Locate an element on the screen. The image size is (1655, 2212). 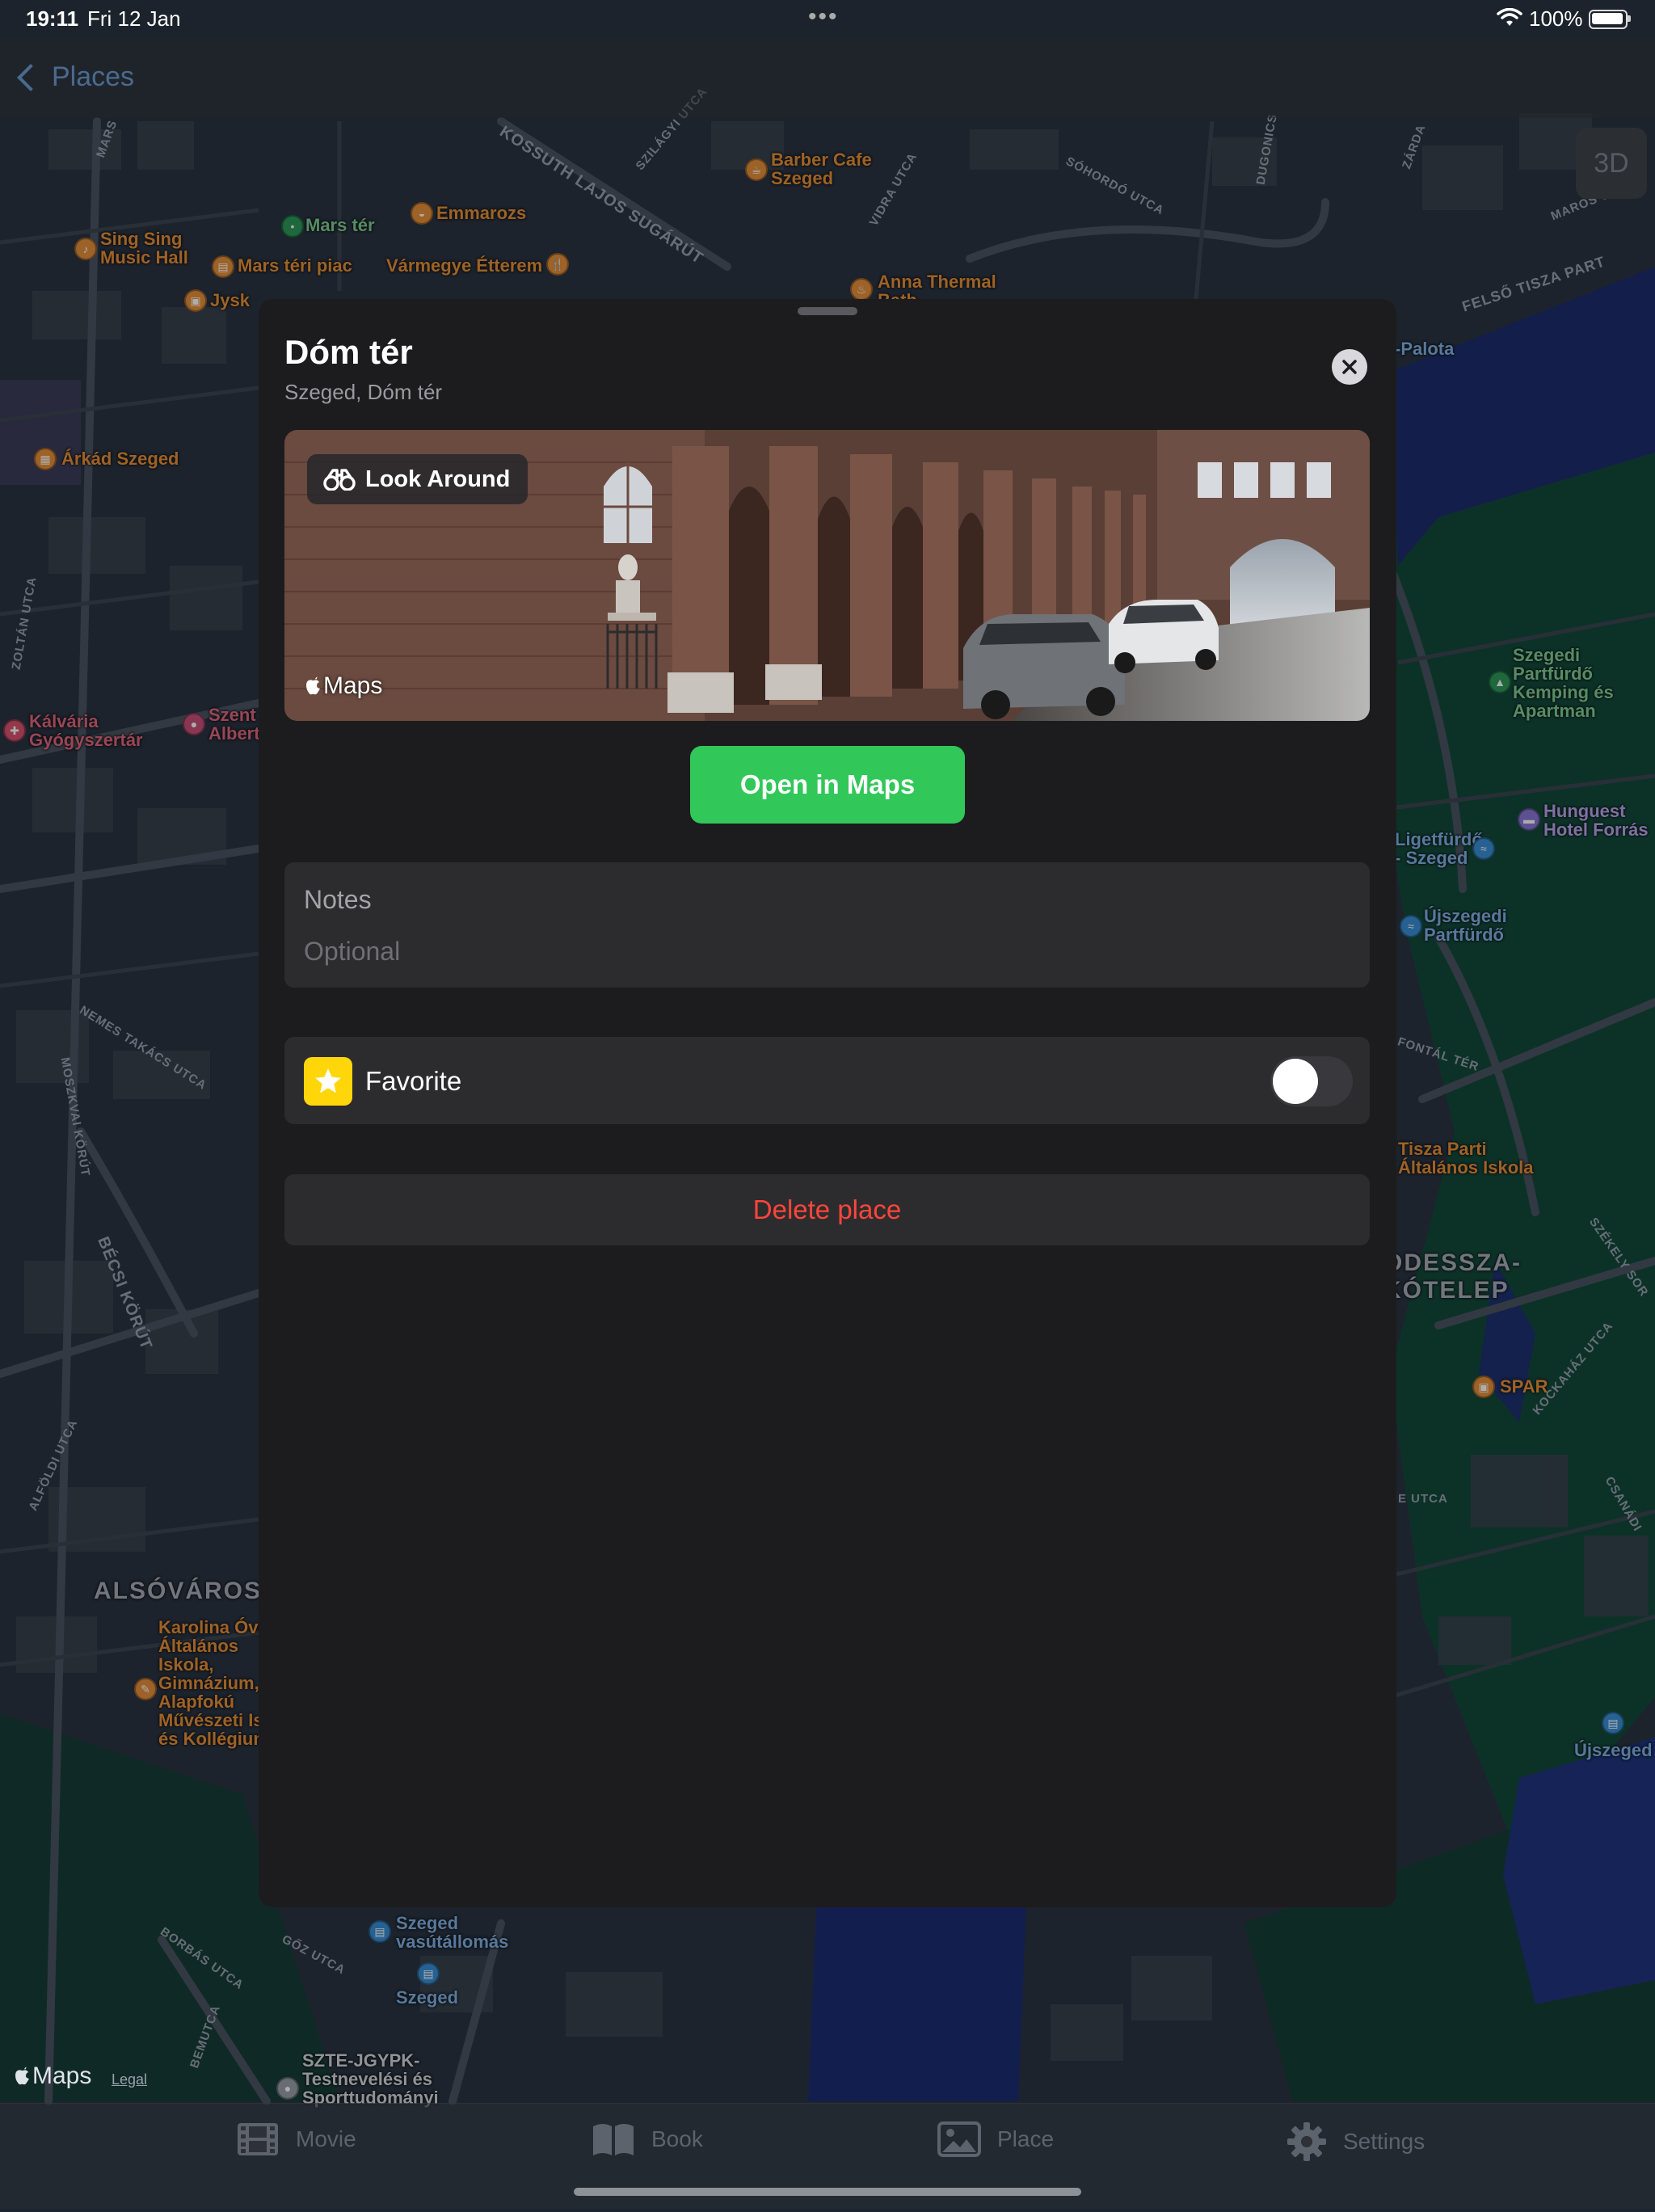
map-label-palota: -Palota is located at coordinates (1424, 348).